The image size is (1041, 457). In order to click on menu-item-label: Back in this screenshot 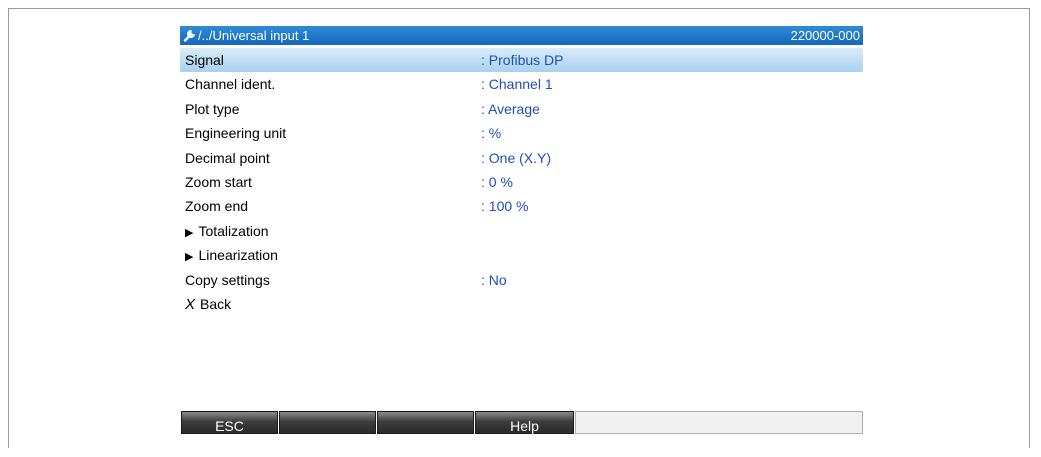, I will do `click(216, 303)`.